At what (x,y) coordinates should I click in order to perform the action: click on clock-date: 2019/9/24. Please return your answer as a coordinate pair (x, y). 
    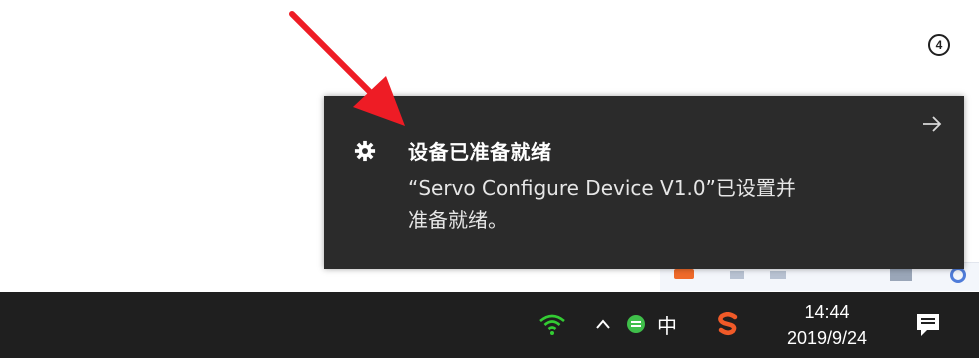
    Looking at the image, I should click on (827, 338).